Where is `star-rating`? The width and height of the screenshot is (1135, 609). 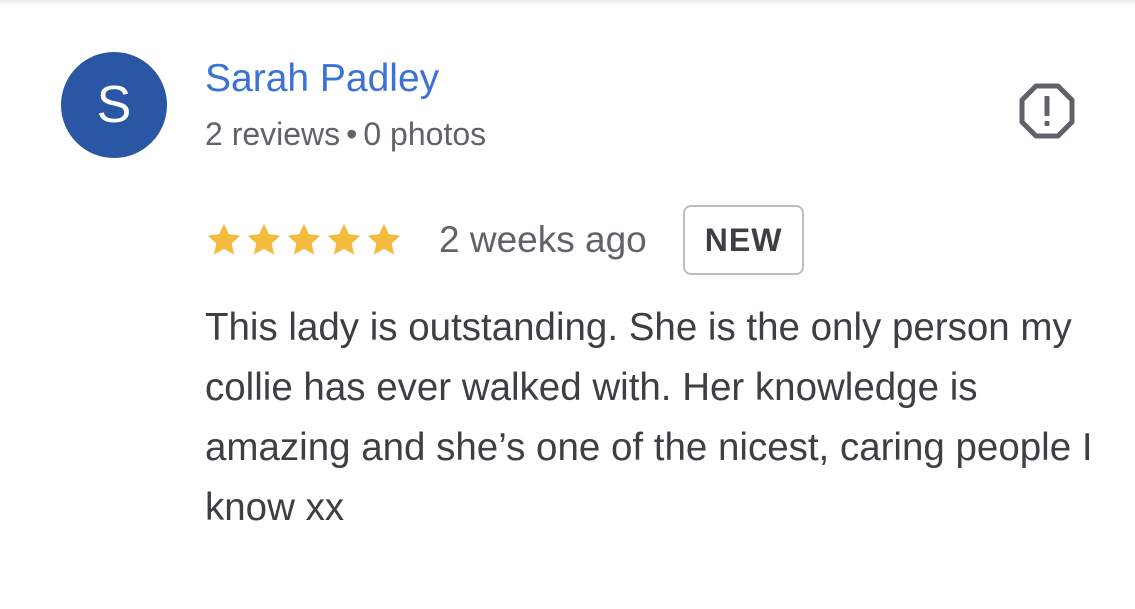 star-rating is located at coordinates (305, 240).